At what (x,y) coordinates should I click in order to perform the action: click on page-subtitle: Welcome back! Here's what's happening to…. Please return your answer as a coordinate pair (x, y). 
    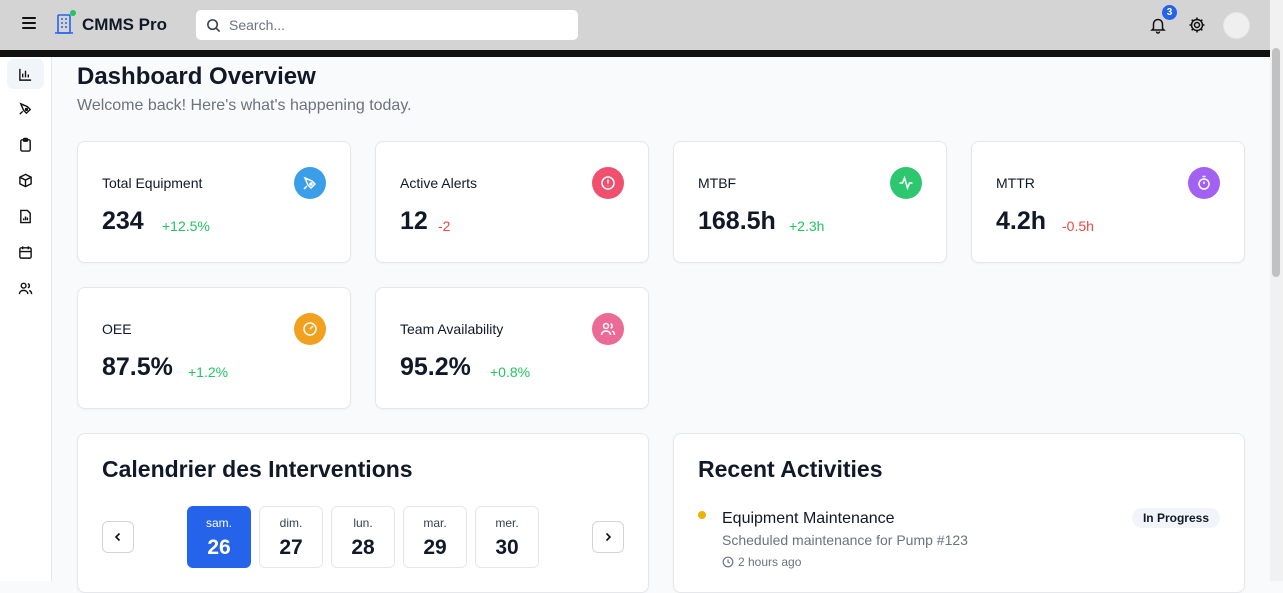
    Looking at the image, I should click on (244, 105).